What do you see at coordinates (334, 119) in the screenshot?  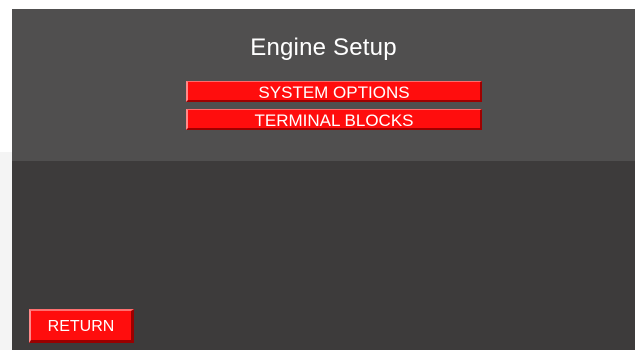 I see `terminal-blocks-button: TERMINAL BLOCKS` at bounding box center [334, 119].